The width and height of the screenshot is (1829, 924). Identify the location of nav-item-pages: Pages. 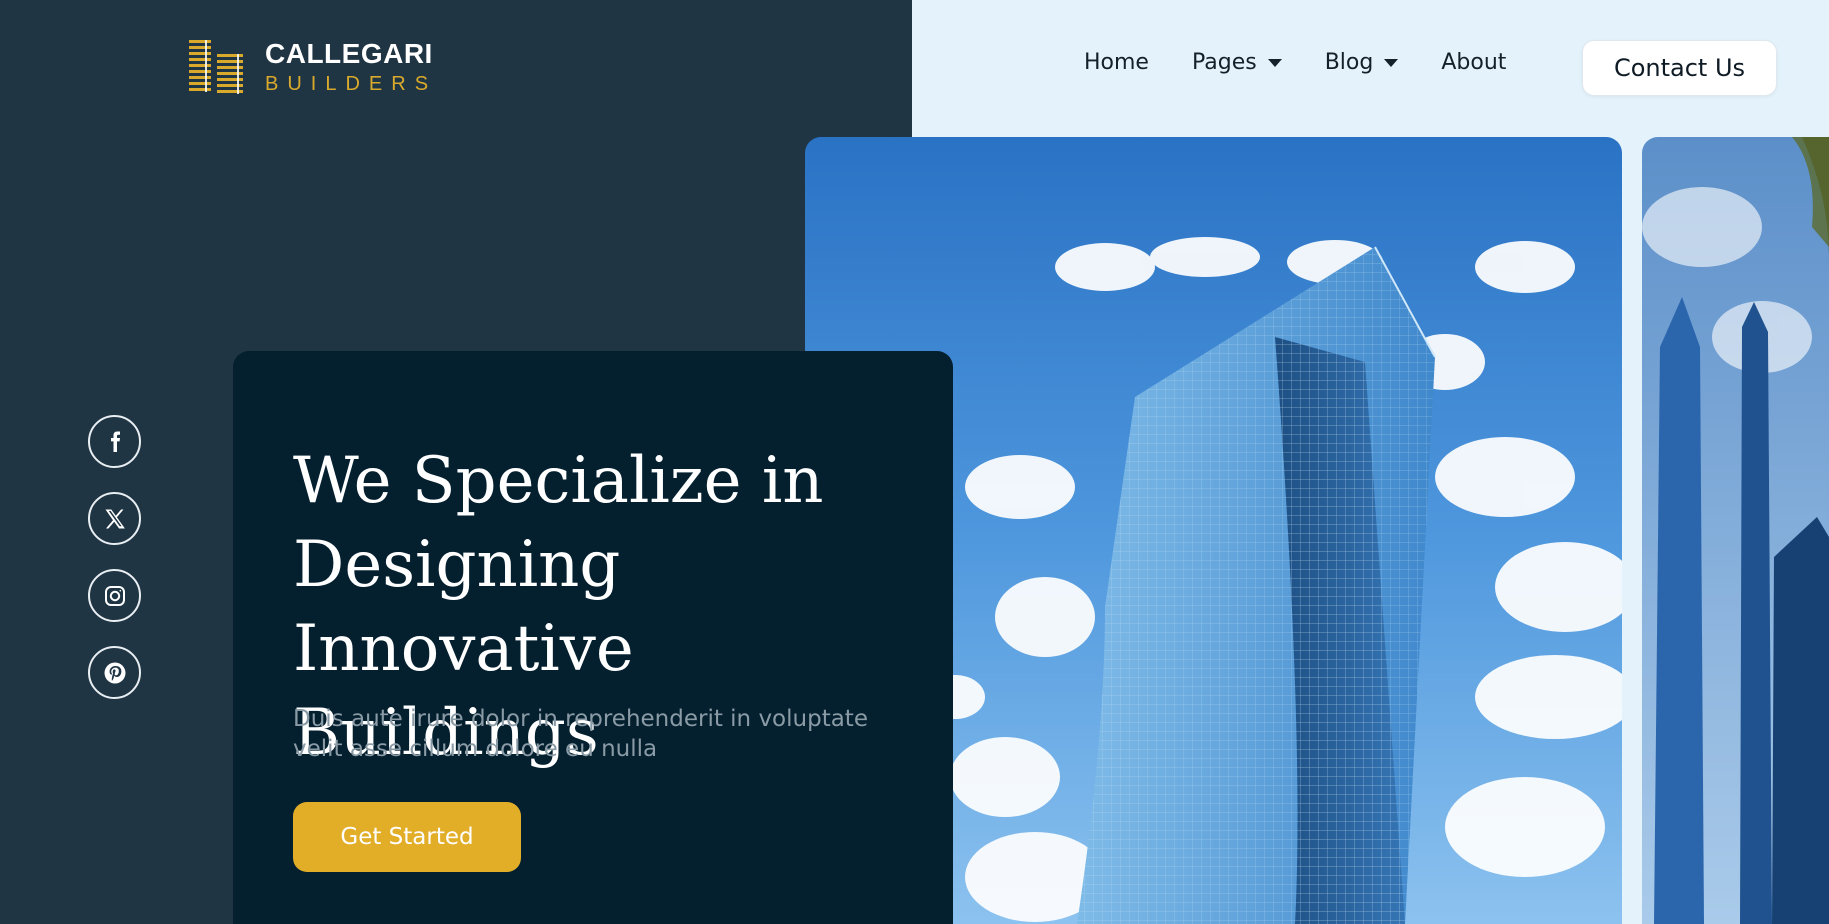
(1237, 62).